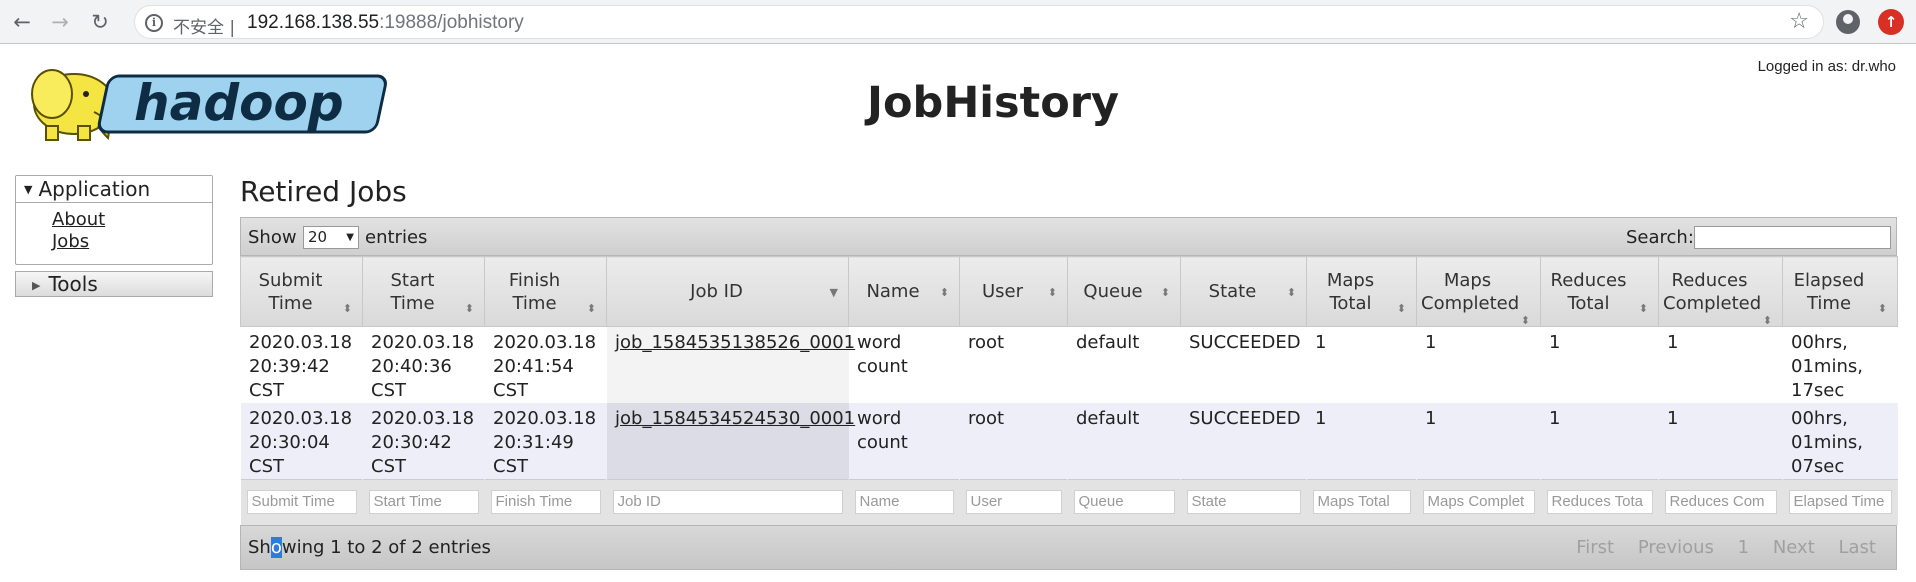 Image resolution: width=1916 pixels, height=582 pixels. What do you see at coordinates (1794, 547) in the screenshot?
I see `pager-next: Next` at bounding box center [1794, 547].